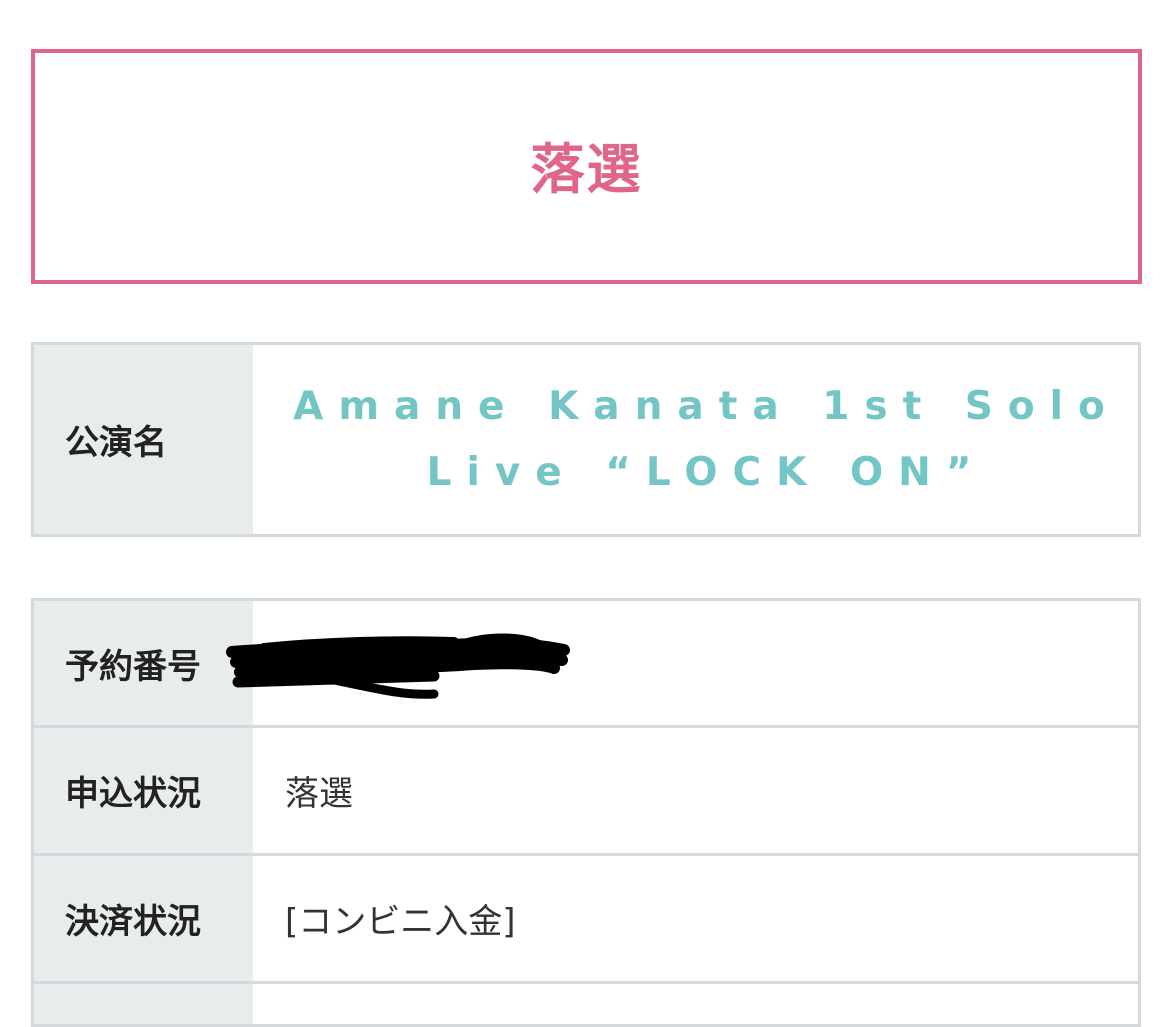  Describe the element at coordinates (695, 1004) in the screenshot. I see `next-row-value` at that location.